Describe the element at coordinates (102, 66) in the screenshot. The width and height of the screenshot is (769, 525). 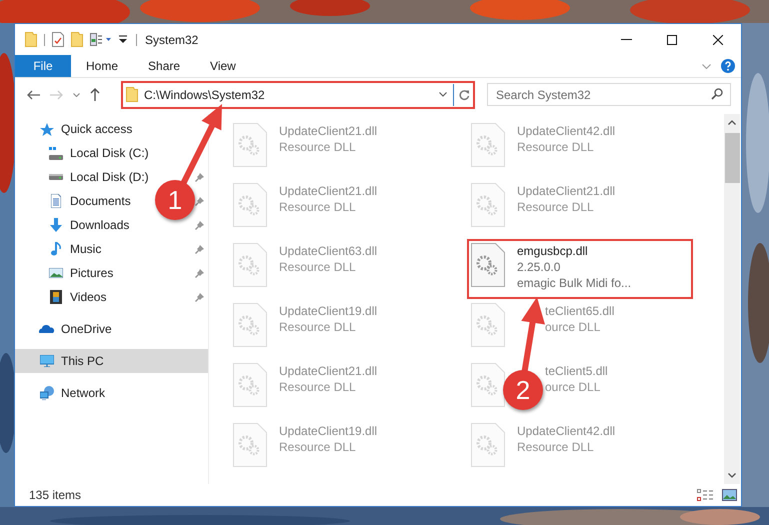
I see `ribbon-tab: Home` at that location.